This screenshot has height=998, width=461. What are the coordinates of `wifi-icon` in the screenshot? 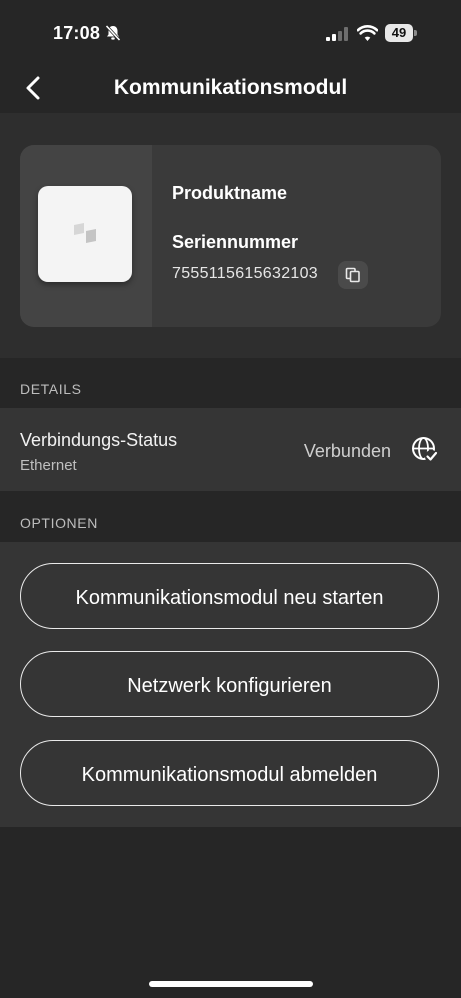 It's located at (367, 33).